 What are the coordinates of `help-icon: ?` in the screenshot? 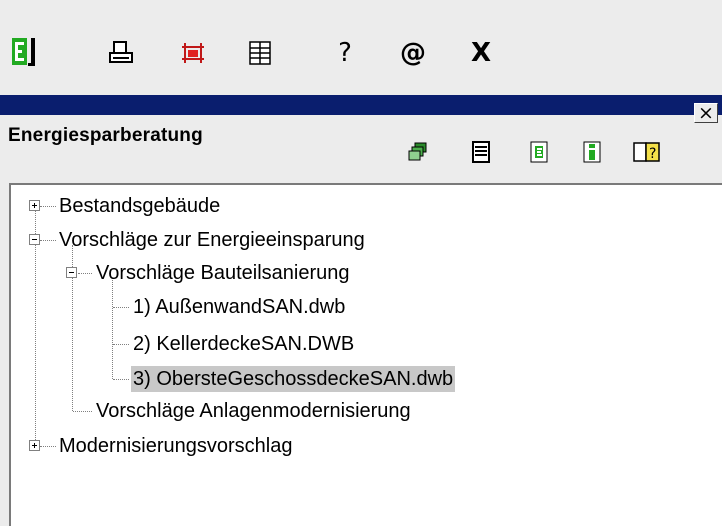 It's located at (345, 53).